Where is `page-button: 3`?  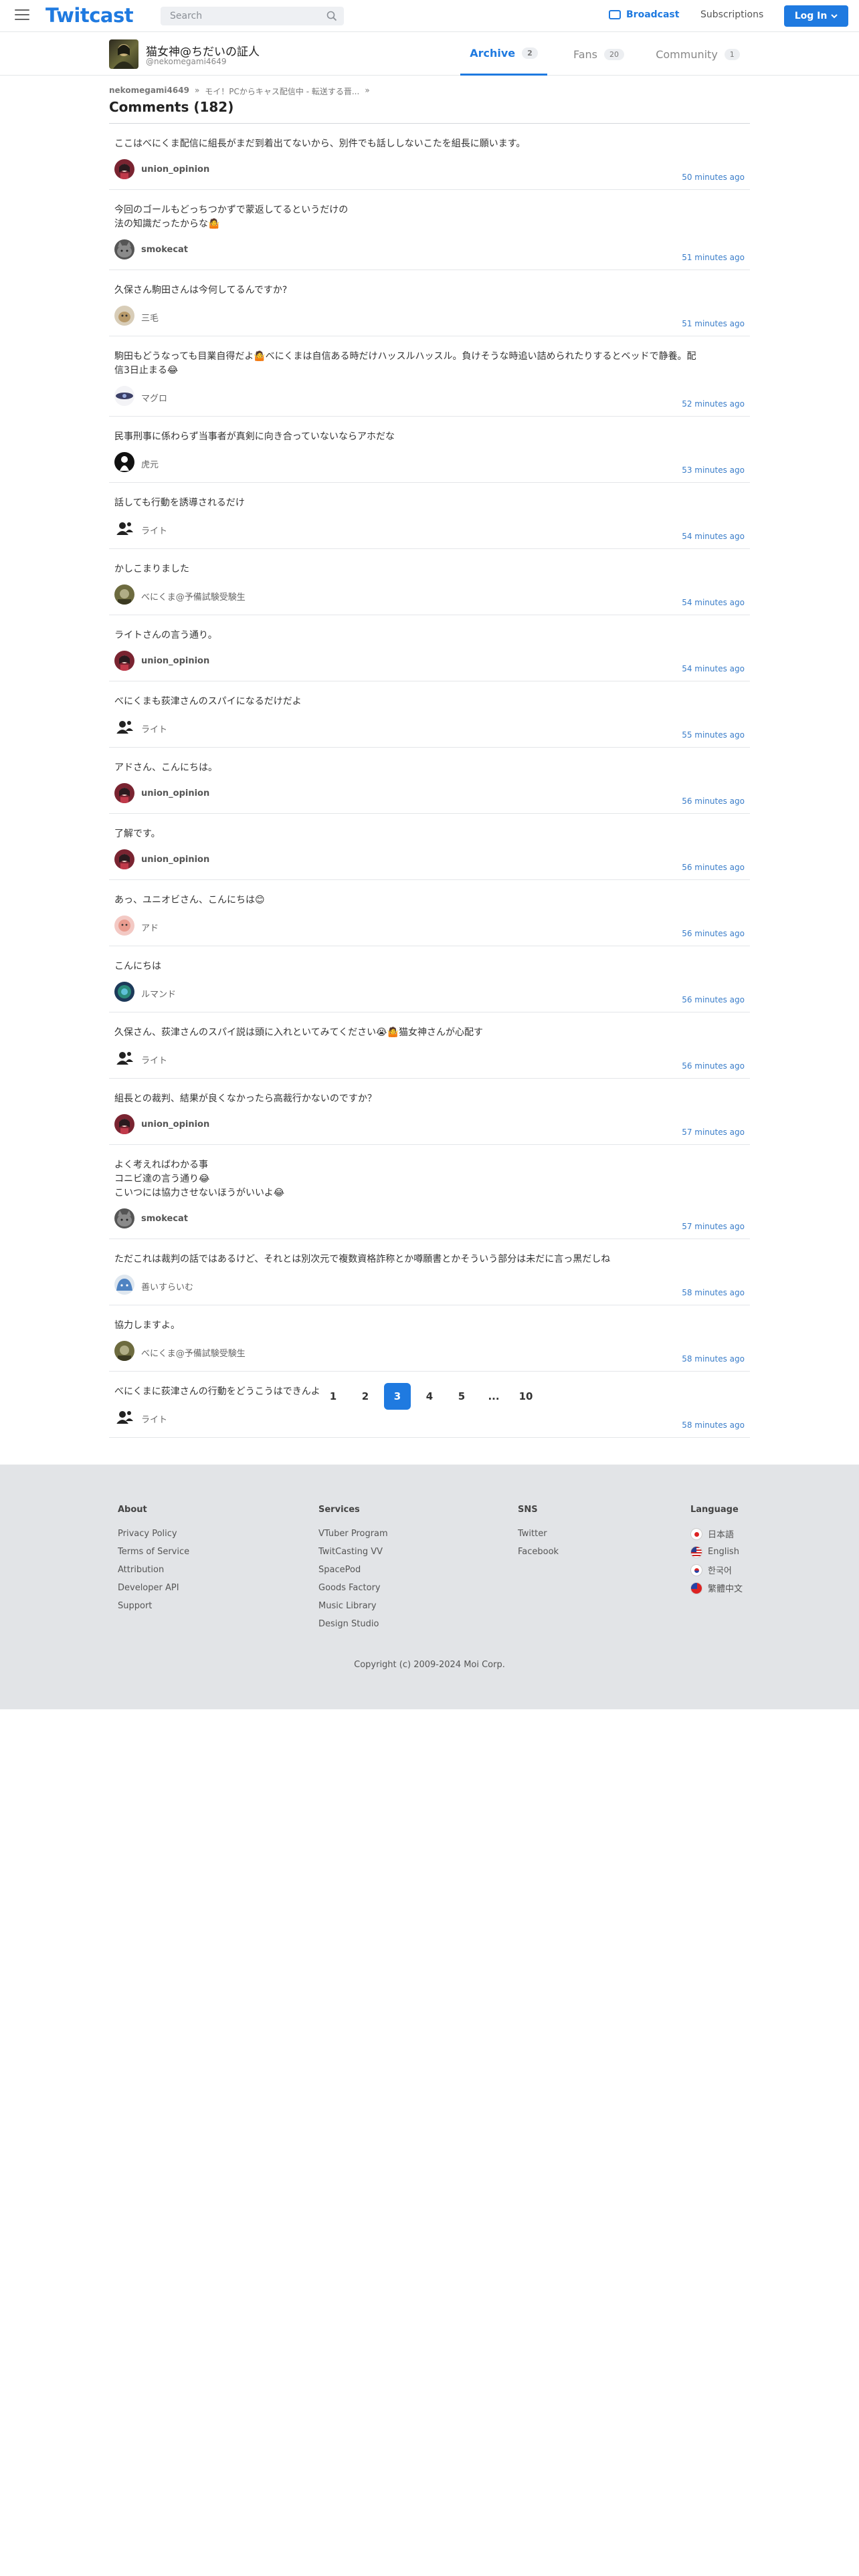 page-button: 3 is located at coordinates (397, 1397).